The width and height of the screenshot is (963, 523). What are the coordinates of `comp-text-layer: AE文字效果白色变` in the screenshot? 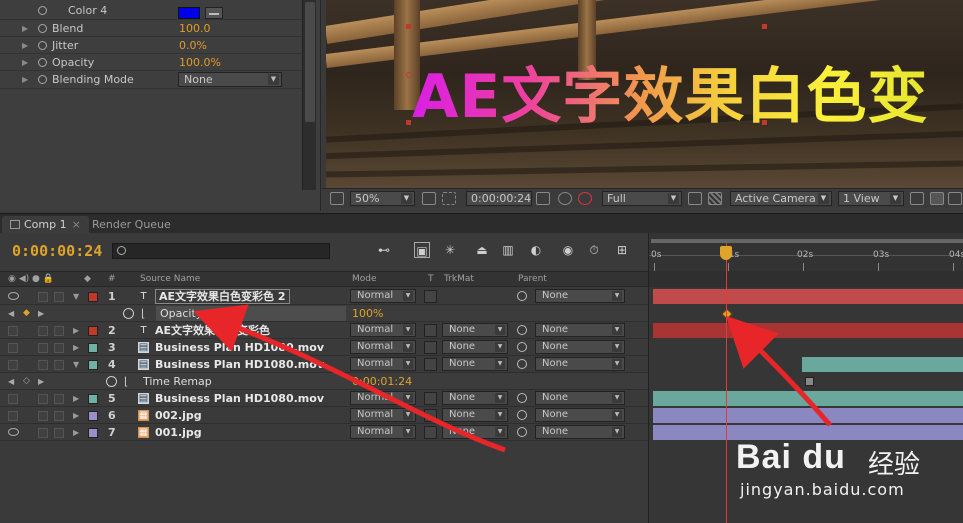 It's located at (670, 91).